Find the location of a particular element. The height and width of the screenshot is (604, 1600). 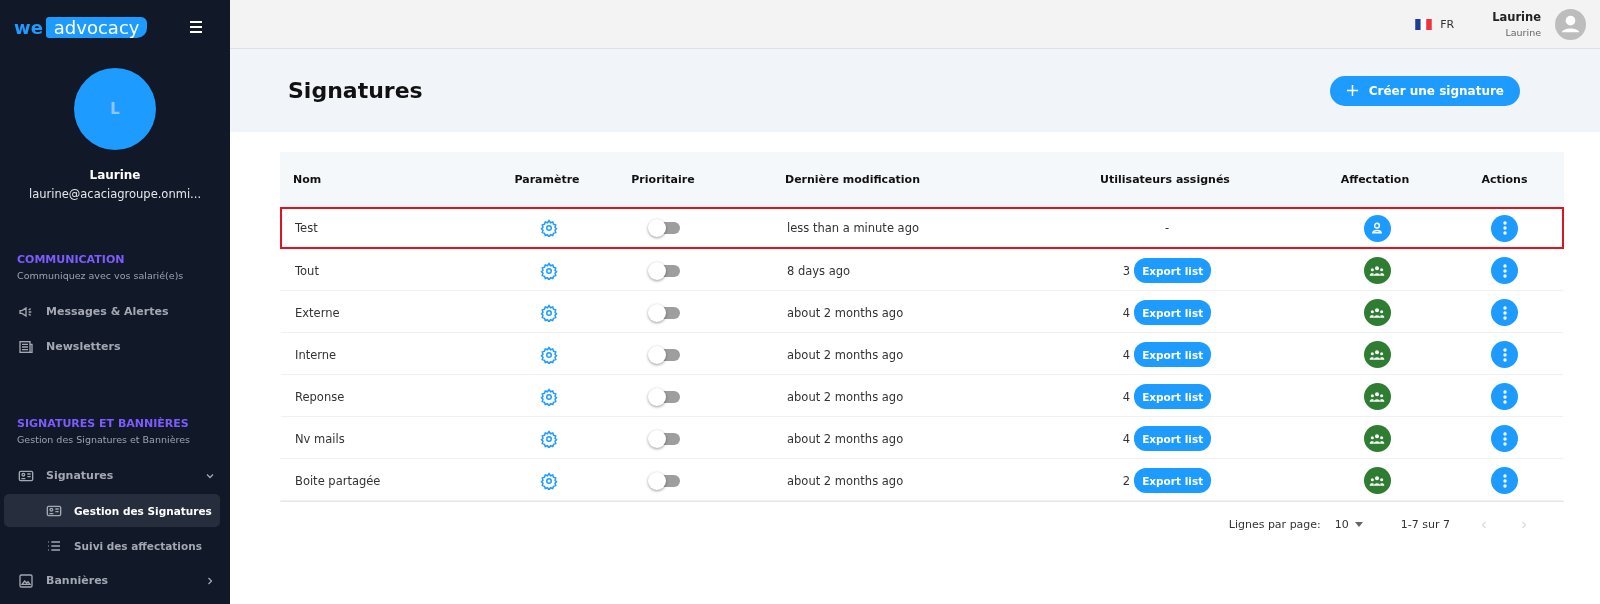

table-cell-text: Externe is located at coordinates (318, 312).